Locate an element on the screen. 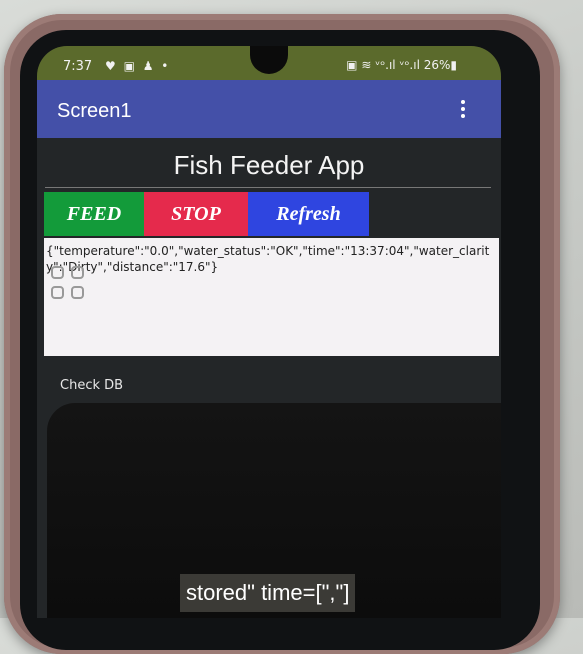 The height and width of the screenshot is (654, 583). check-db-button: Check DB is located at coordinates (91, 385).